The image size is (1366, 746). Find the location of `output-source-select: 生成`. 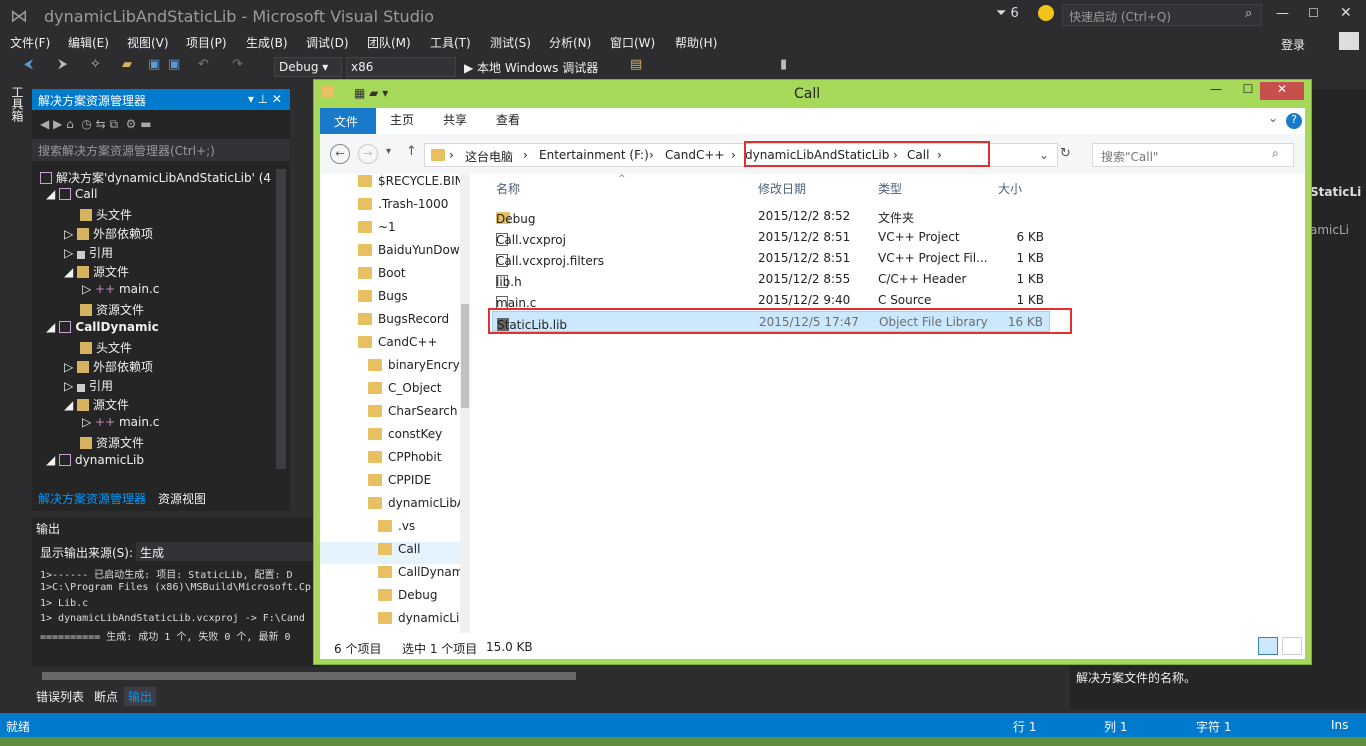

output-source-select: 生成 is located at coordinates (236, 551).